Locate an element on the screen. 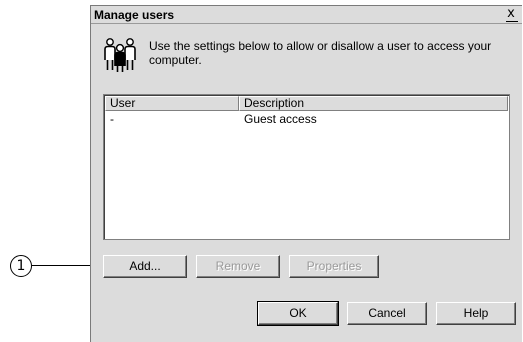 The image size is (523, 342). remove-button: Remove is located at coordinates (238, 266).